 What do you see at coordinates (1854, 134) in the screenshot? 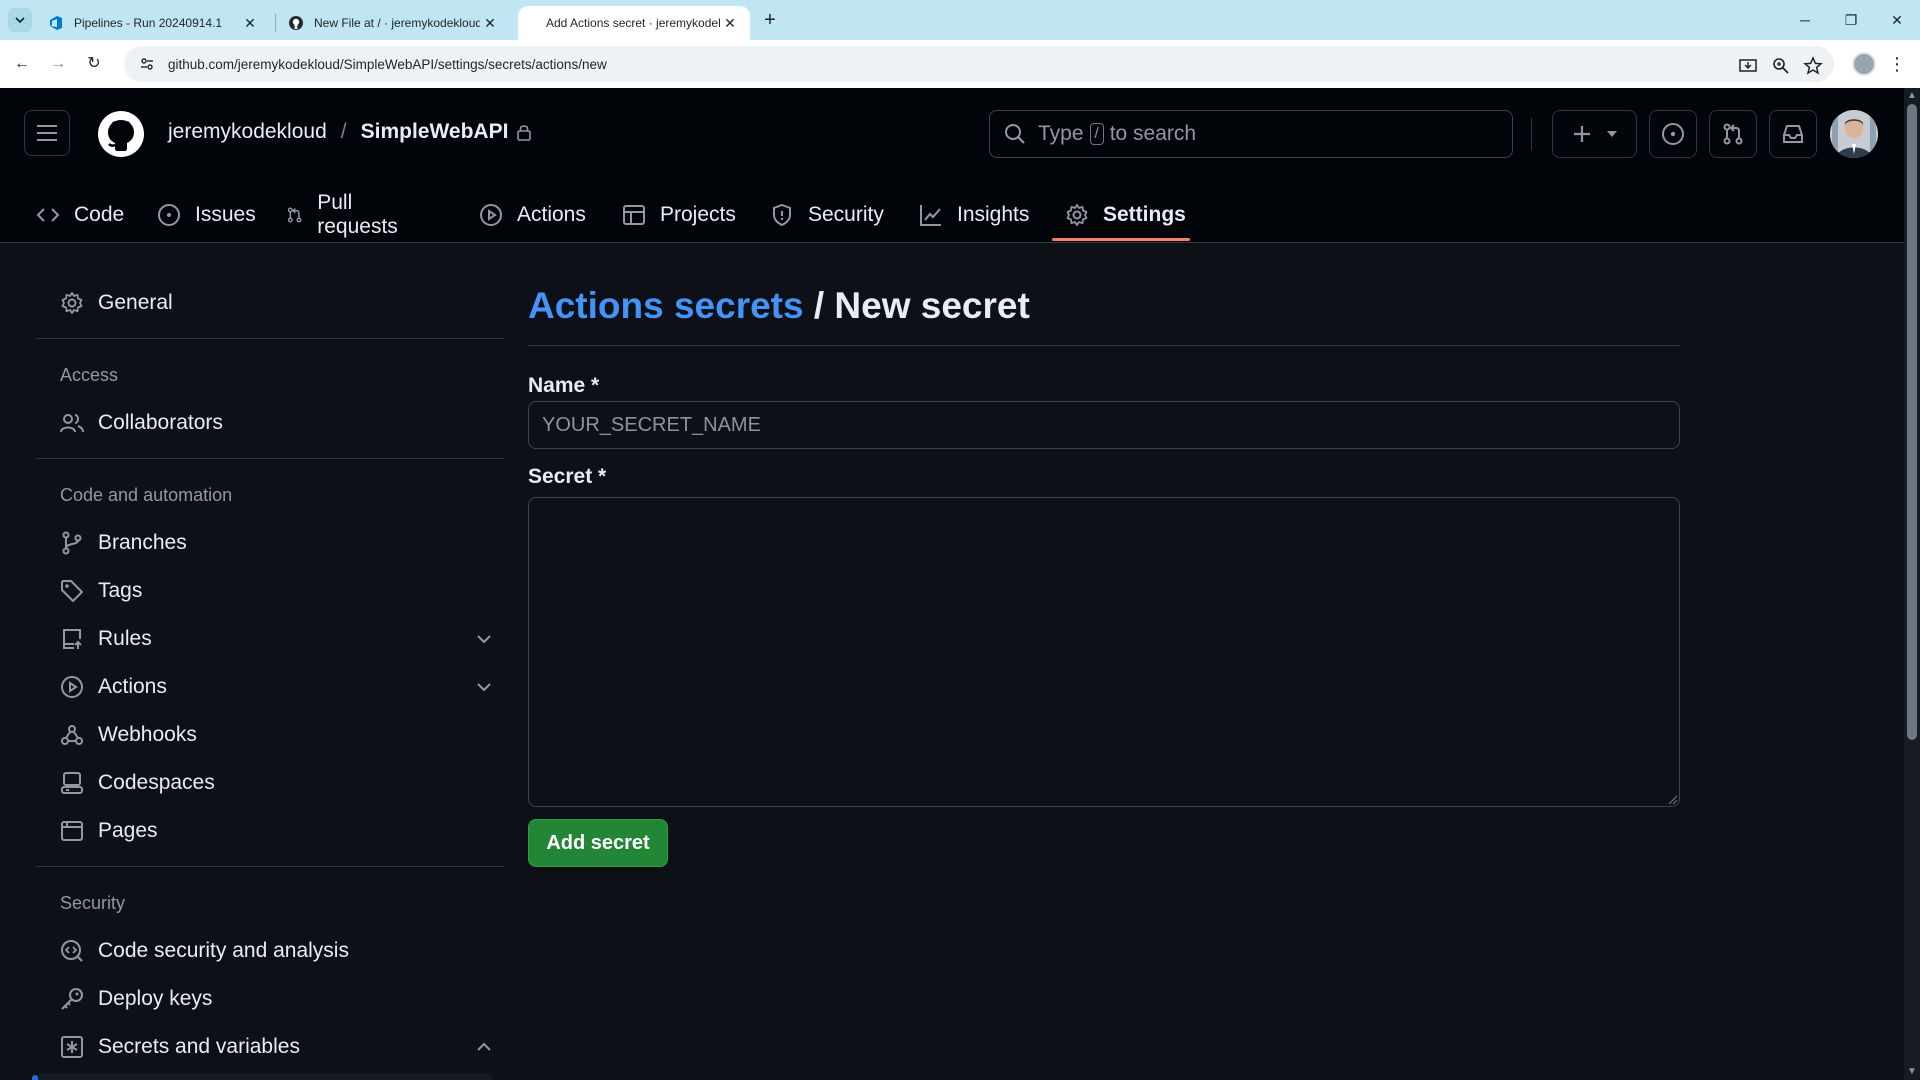
I see `user-avatar` at bounding box center [1854, 134].